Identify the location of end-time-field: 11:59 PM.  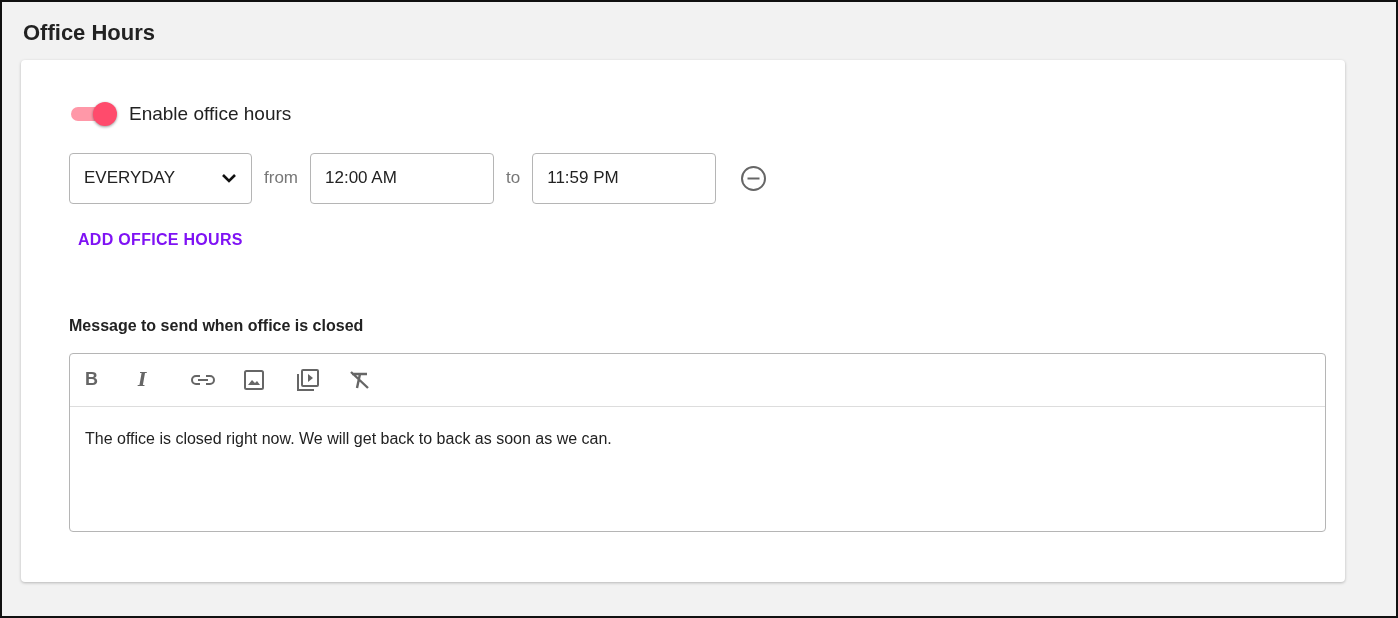
(624, 178).